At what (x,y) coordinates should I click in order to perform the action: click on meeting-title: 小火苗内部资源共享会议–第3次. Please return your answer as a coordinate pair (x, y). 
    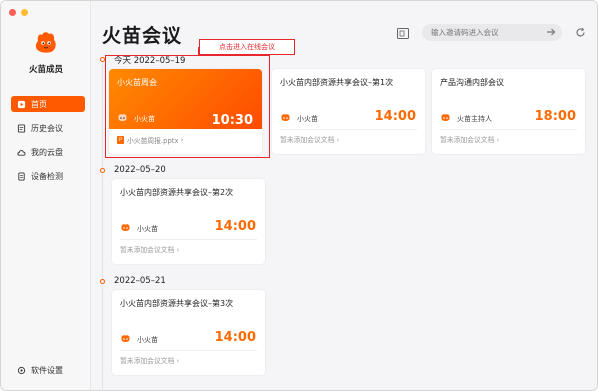
    Looking at the image, I should click on (177, 303).